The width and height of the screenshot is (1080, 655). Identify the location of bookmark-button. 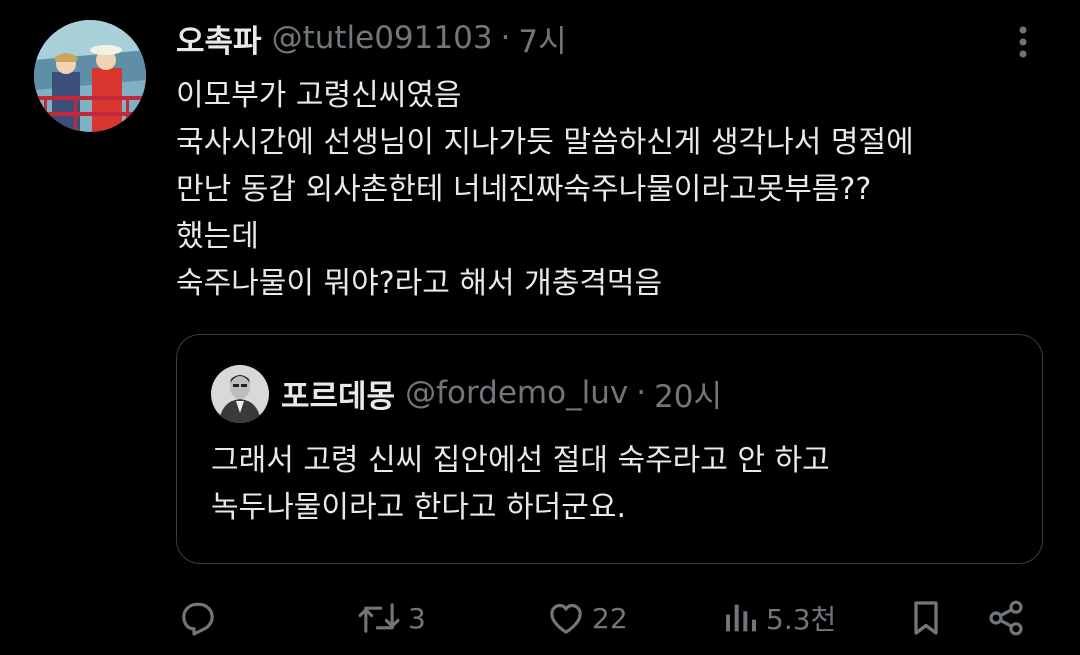
(926, 618).